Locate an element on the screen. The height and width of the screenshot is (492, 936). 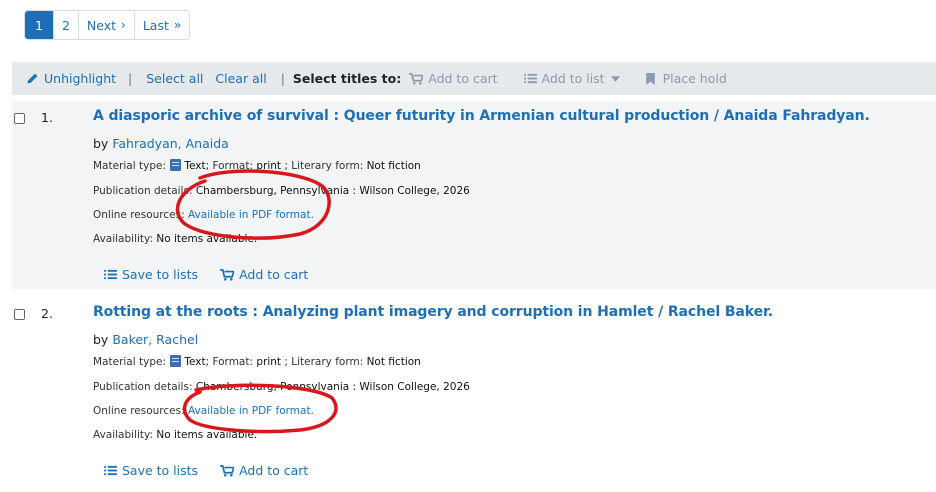
result-byline: by Baker, Rachel is located at coordinates (145, 339).